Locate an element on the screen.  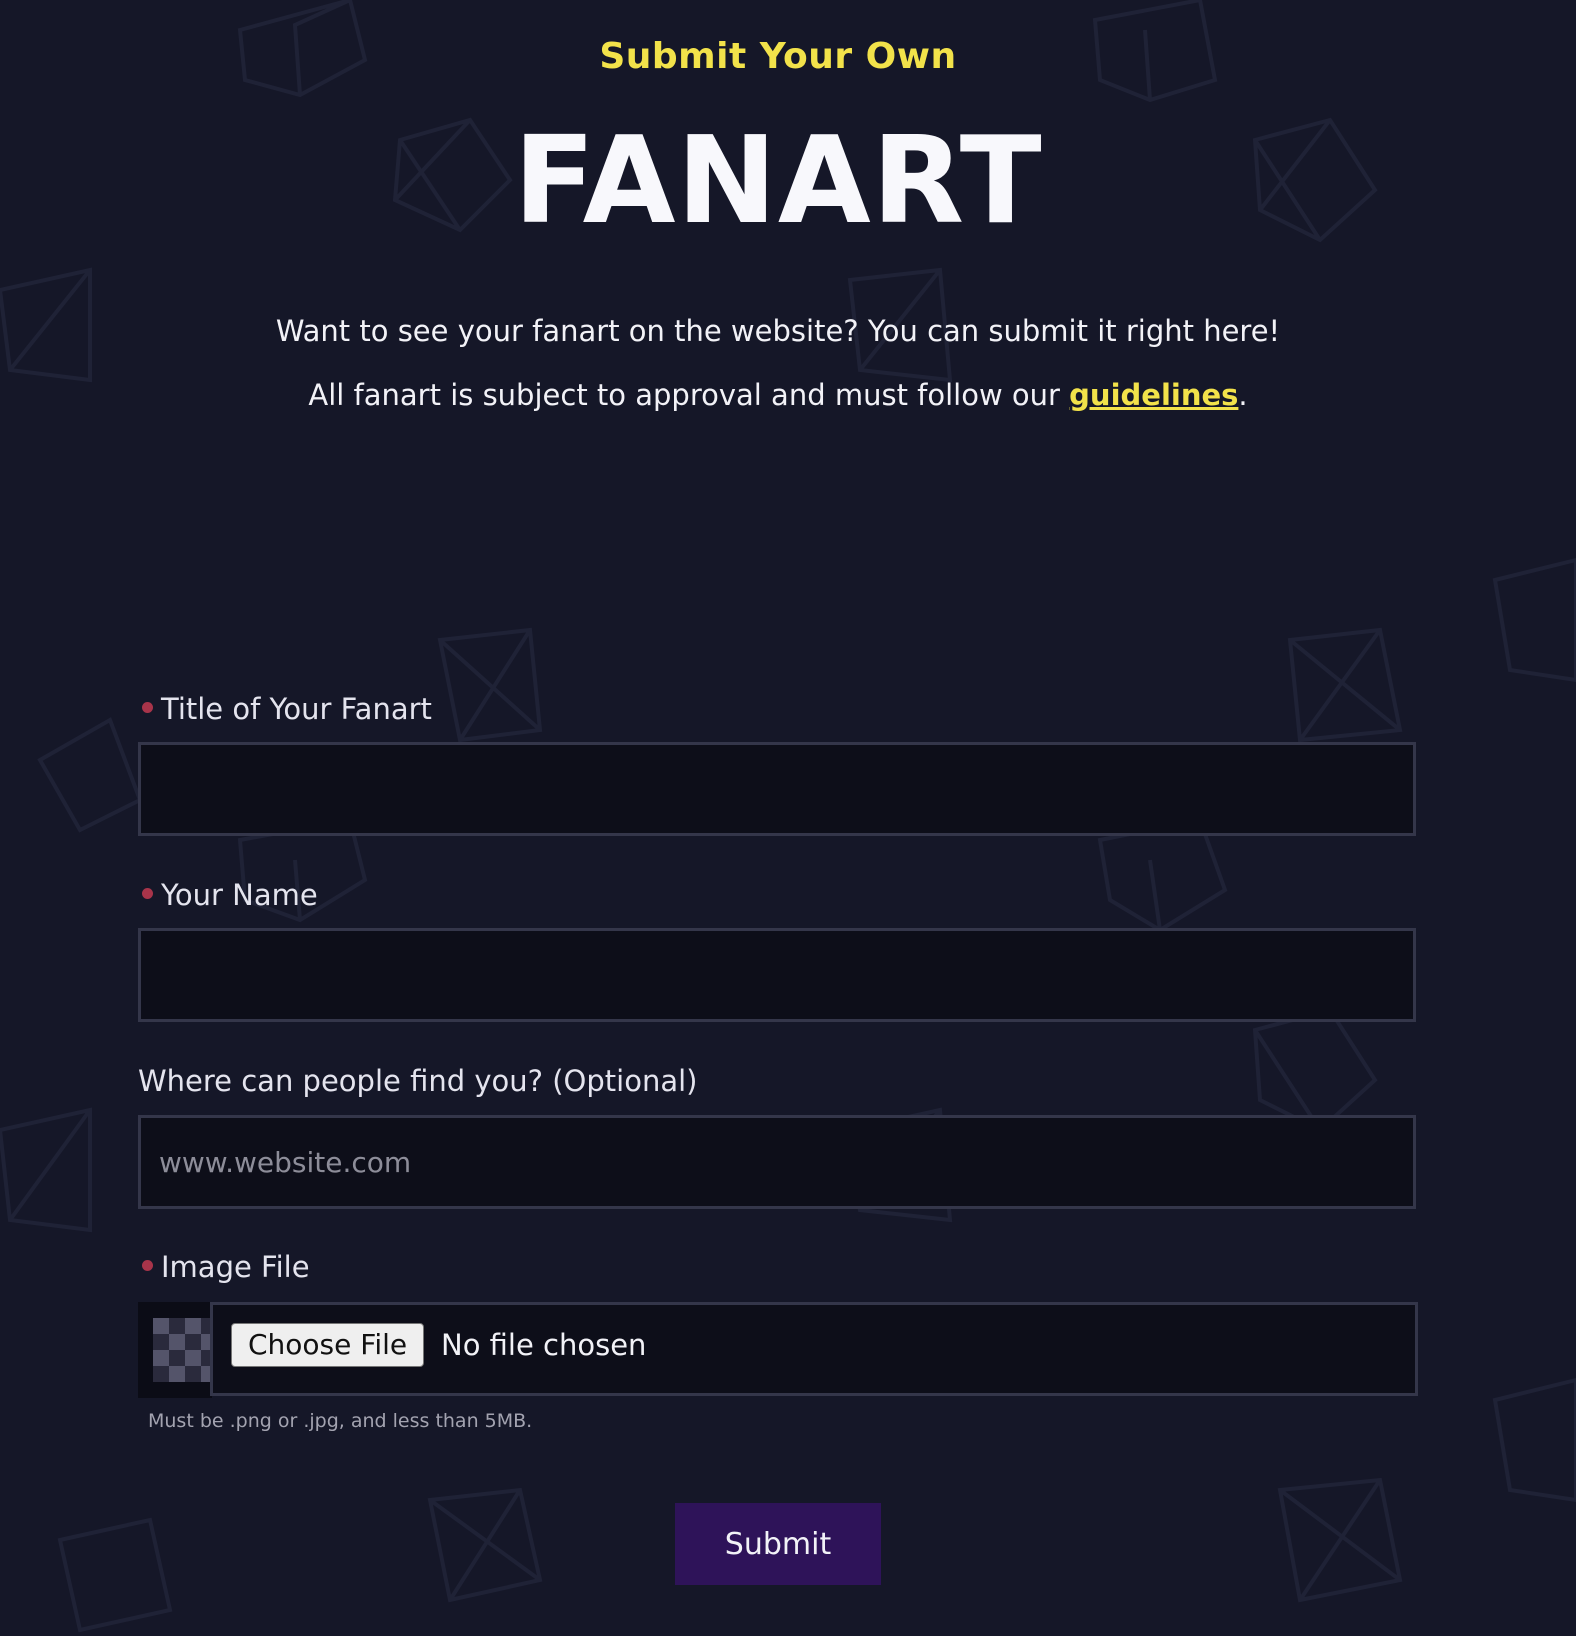
approval-notice-period: . is located at coordinates (1243, 395).